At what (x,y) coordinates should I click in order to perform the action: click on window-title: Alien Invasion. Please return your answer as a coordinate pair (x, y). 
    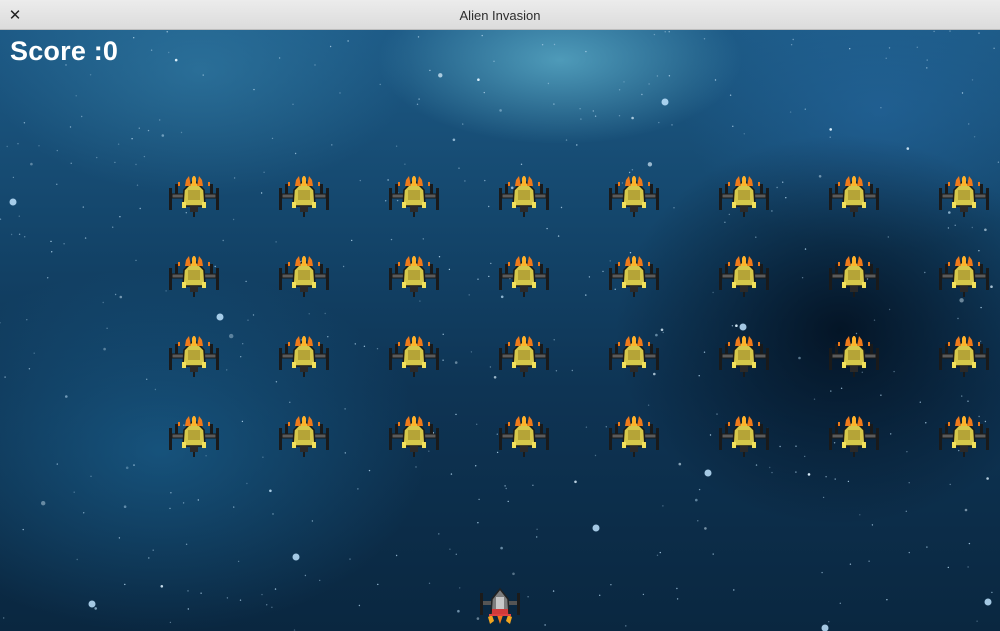
    Looking at the image, I should click on (500, 15).